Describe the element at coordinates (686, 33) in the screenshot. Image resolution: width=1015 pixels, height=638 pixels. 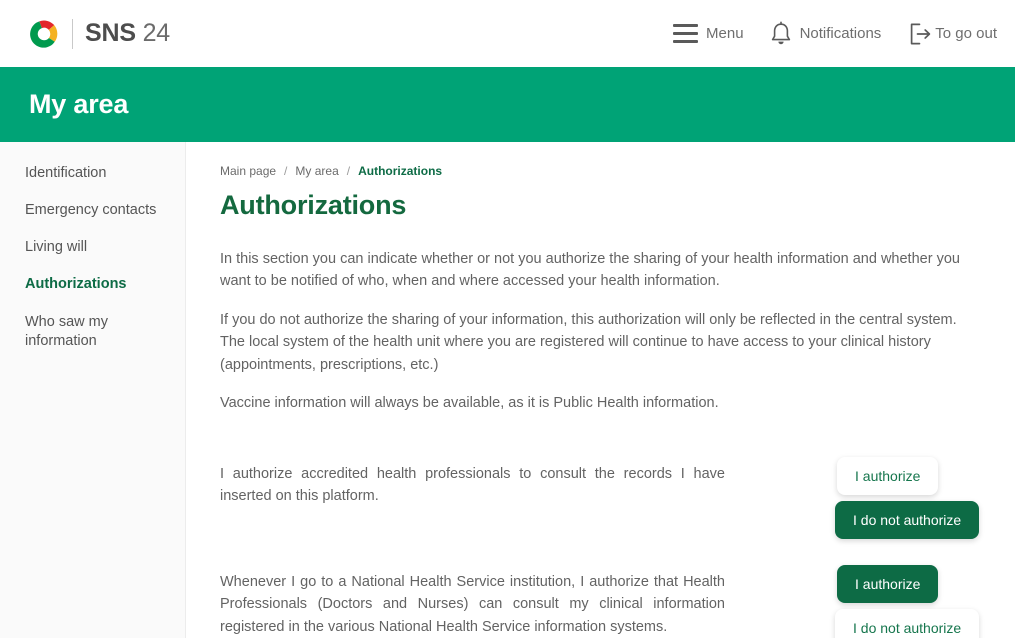
I see `hamburger-menu-icon` at that location.